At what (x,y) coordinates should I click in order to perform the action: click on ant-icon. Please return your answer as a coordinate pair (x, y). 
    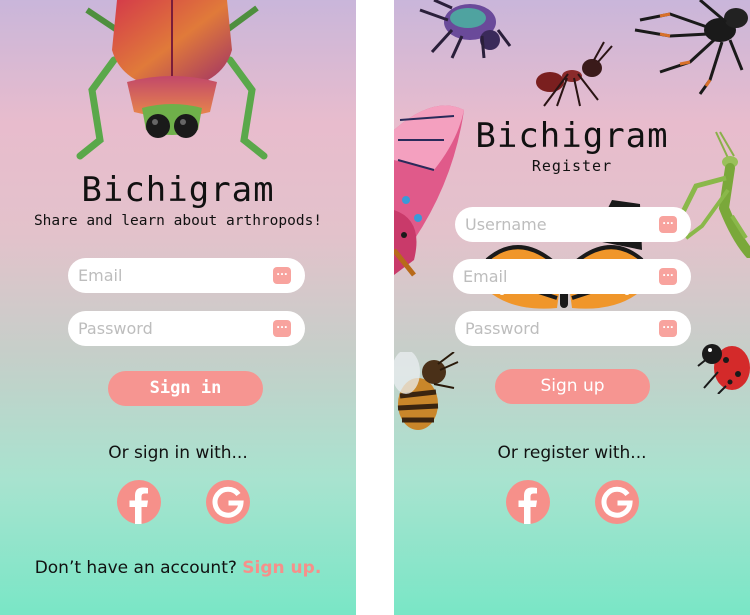
    Looking at the image, I should click on (574, 74).